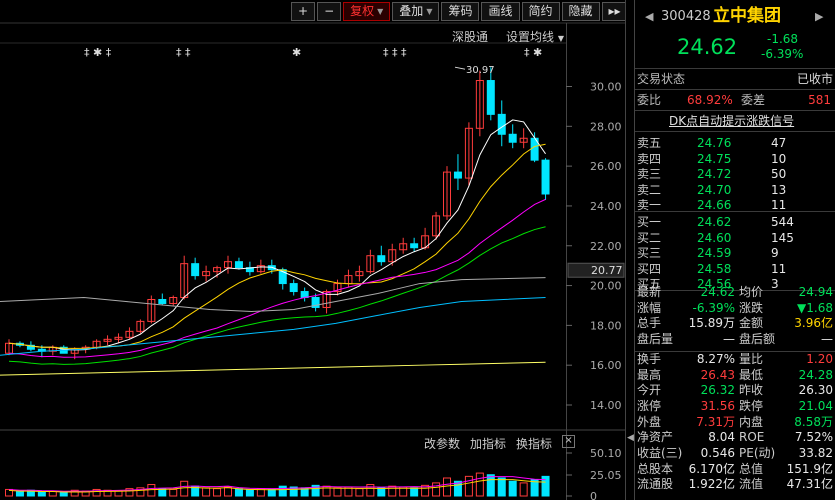 The width and height of the screenshot is (835, 500). Describe the element at coordinates (813, 323) in the screenshot. I see `stat-value: 3.96亿` at that location.